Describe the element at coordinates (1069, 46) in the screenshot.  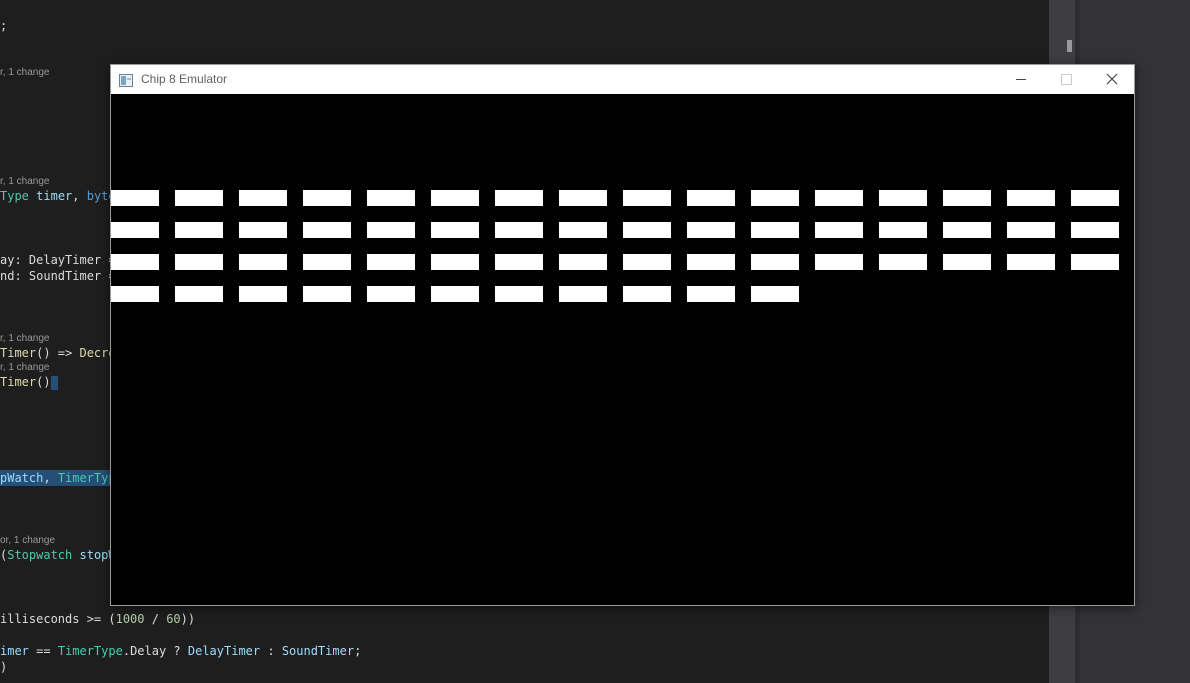
I see `scrollbar-thumb` at that location.